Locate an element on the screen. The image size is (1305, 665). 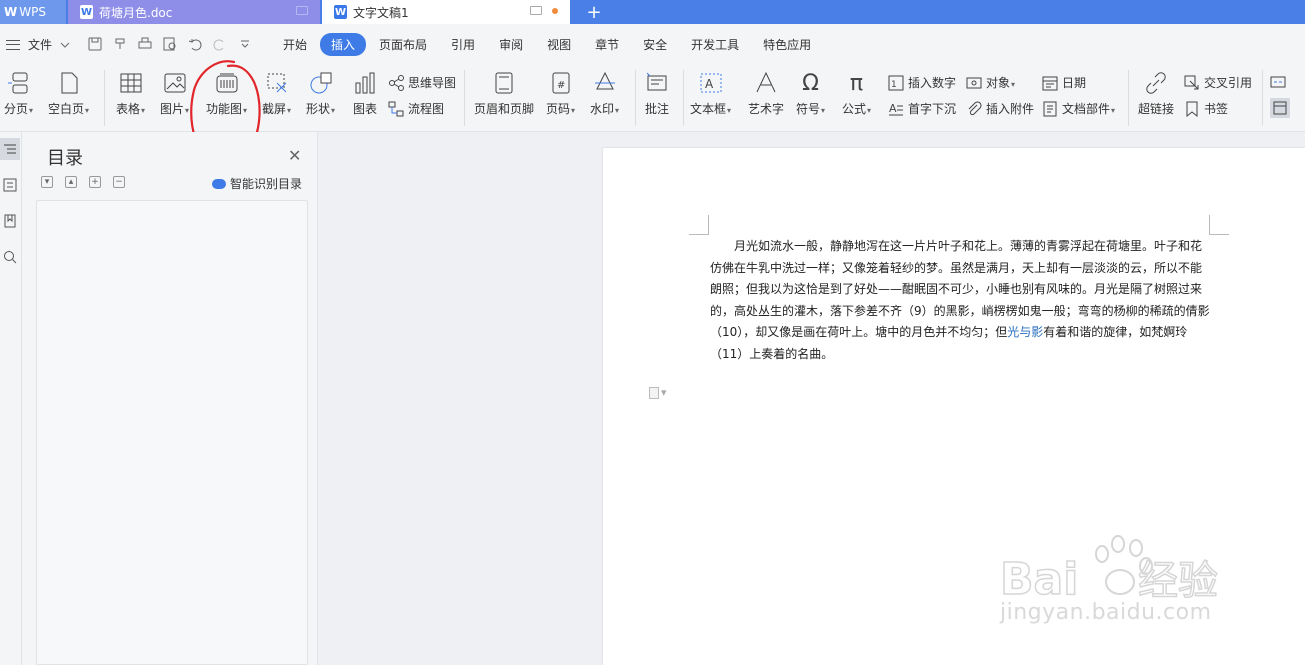
bookmark-button: 书签 is located at coordinates (1206, 108).